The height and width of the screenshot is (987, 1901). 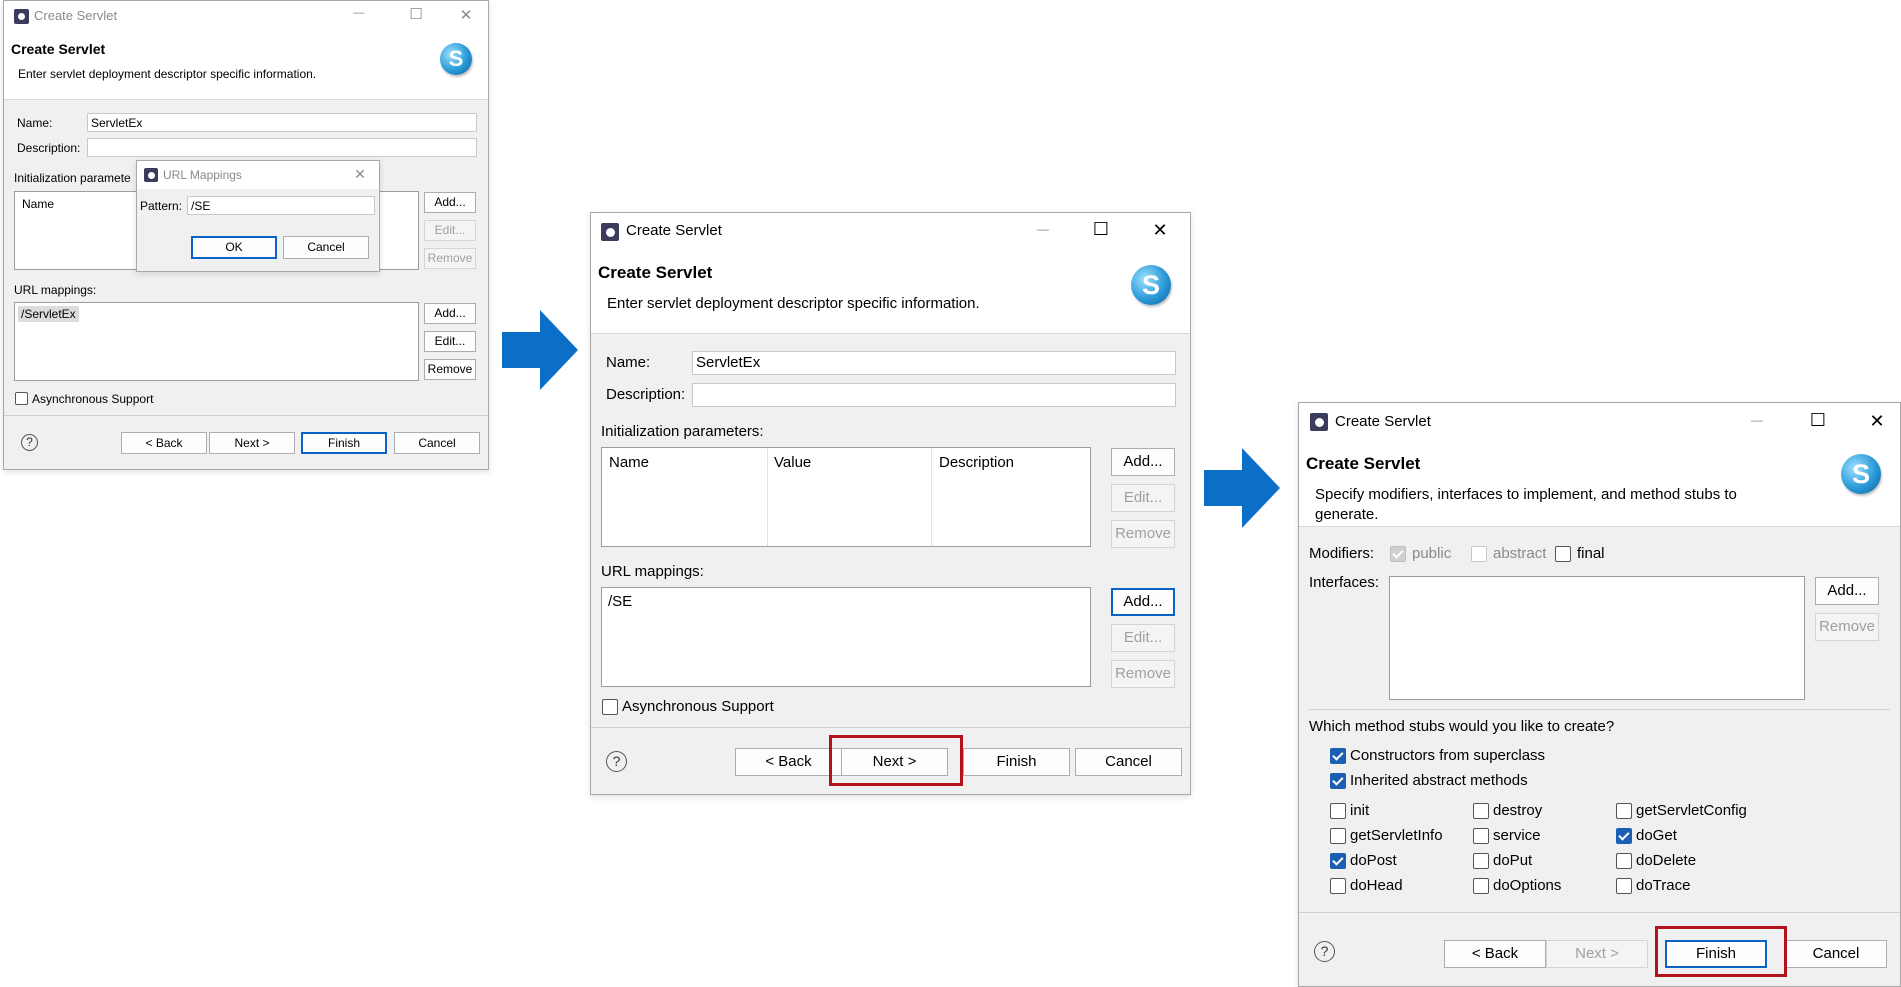 I want to click on finish-button-highlight, so click(x=1721, y=951).